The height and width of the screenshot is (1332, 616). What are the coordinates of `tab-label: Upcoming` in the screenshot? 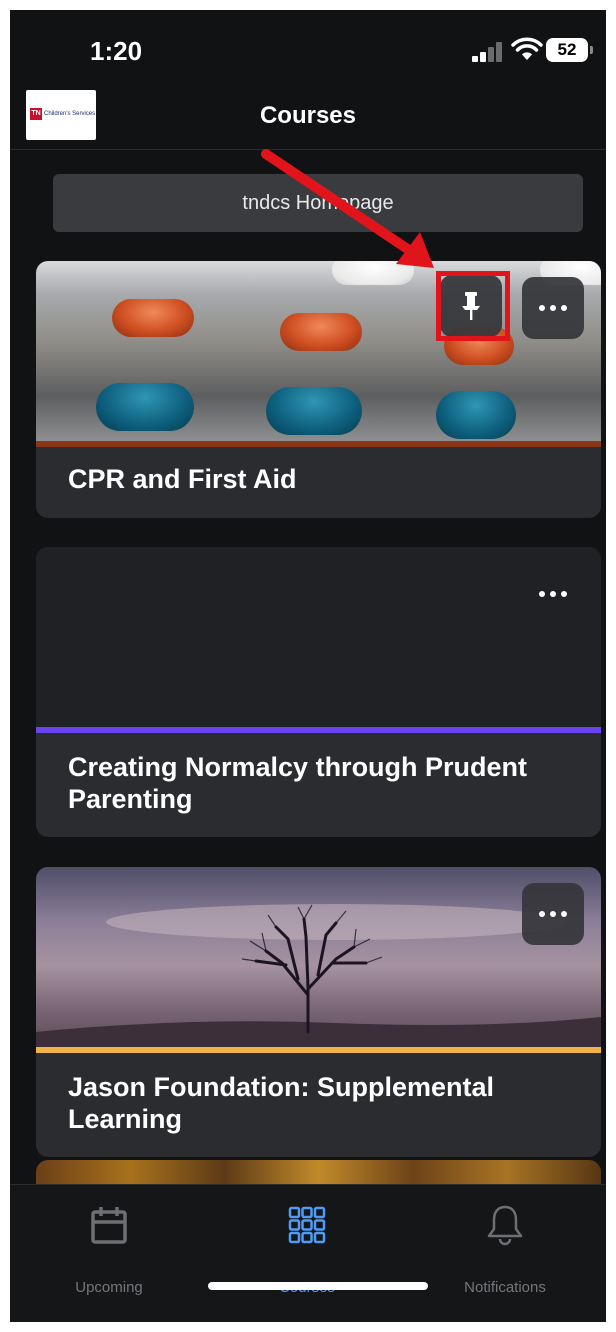 It's located at (109, 1287).